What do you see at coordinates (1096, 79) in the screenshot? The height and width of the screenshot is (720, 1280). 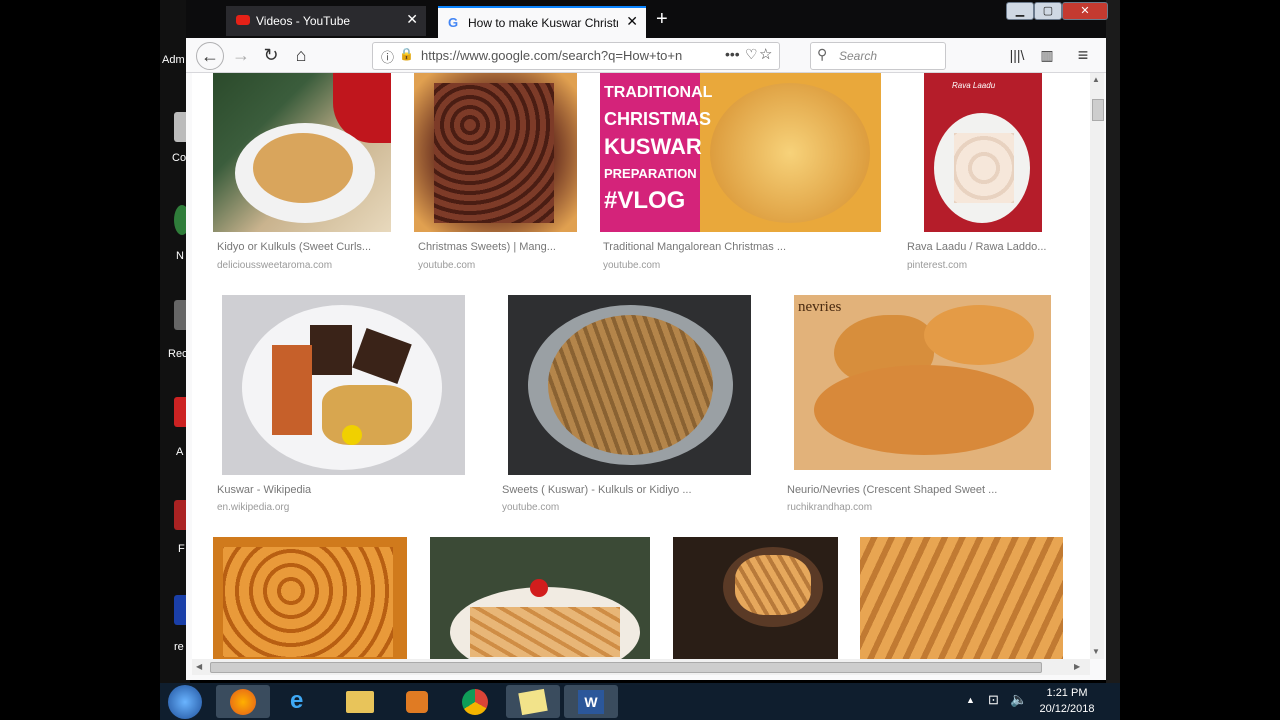 I see `scroll-up-icon: ▲` at bounding box center [1096, 79].